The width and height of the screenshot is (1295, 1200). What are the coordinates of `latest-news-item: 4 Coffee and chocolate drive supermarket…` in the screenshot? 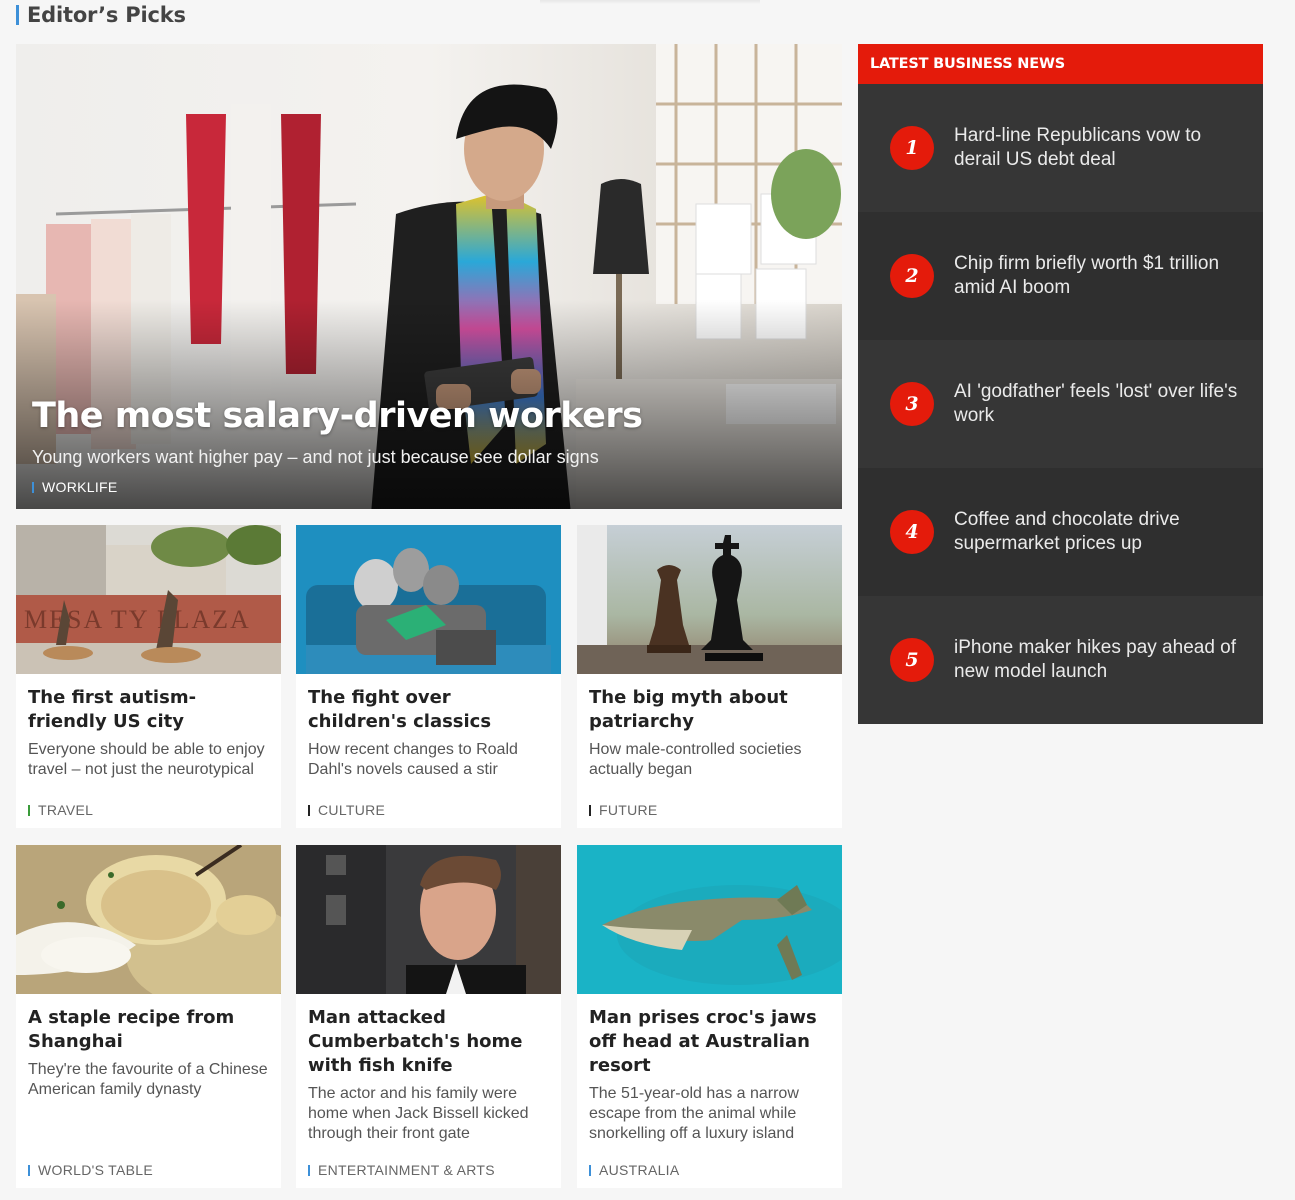 It's located at (1060, 532).